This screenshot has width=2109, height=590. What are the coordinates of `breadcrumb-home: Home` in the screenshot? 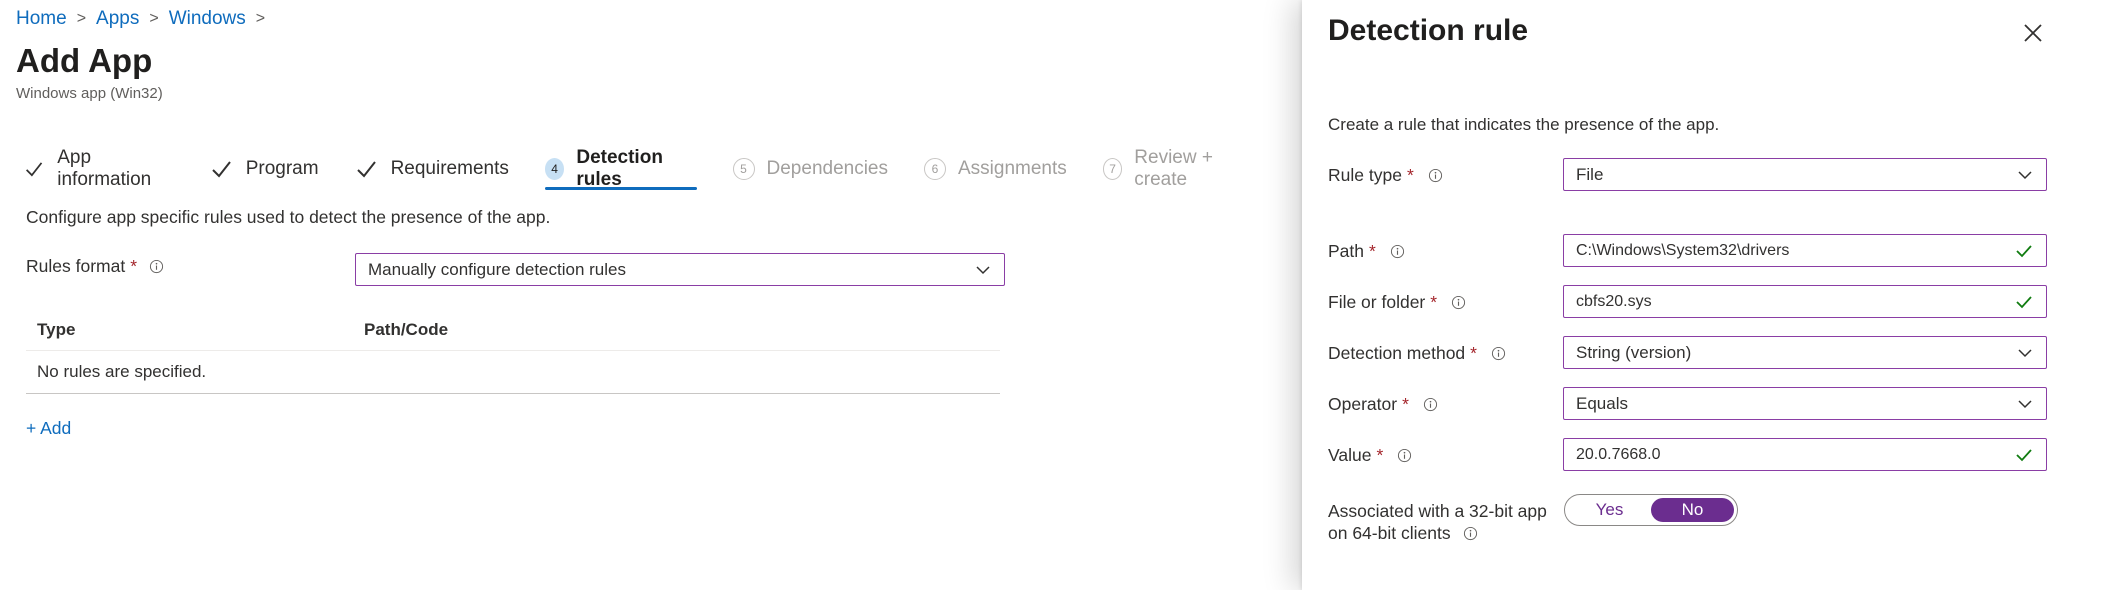 It's located at (41, 19).